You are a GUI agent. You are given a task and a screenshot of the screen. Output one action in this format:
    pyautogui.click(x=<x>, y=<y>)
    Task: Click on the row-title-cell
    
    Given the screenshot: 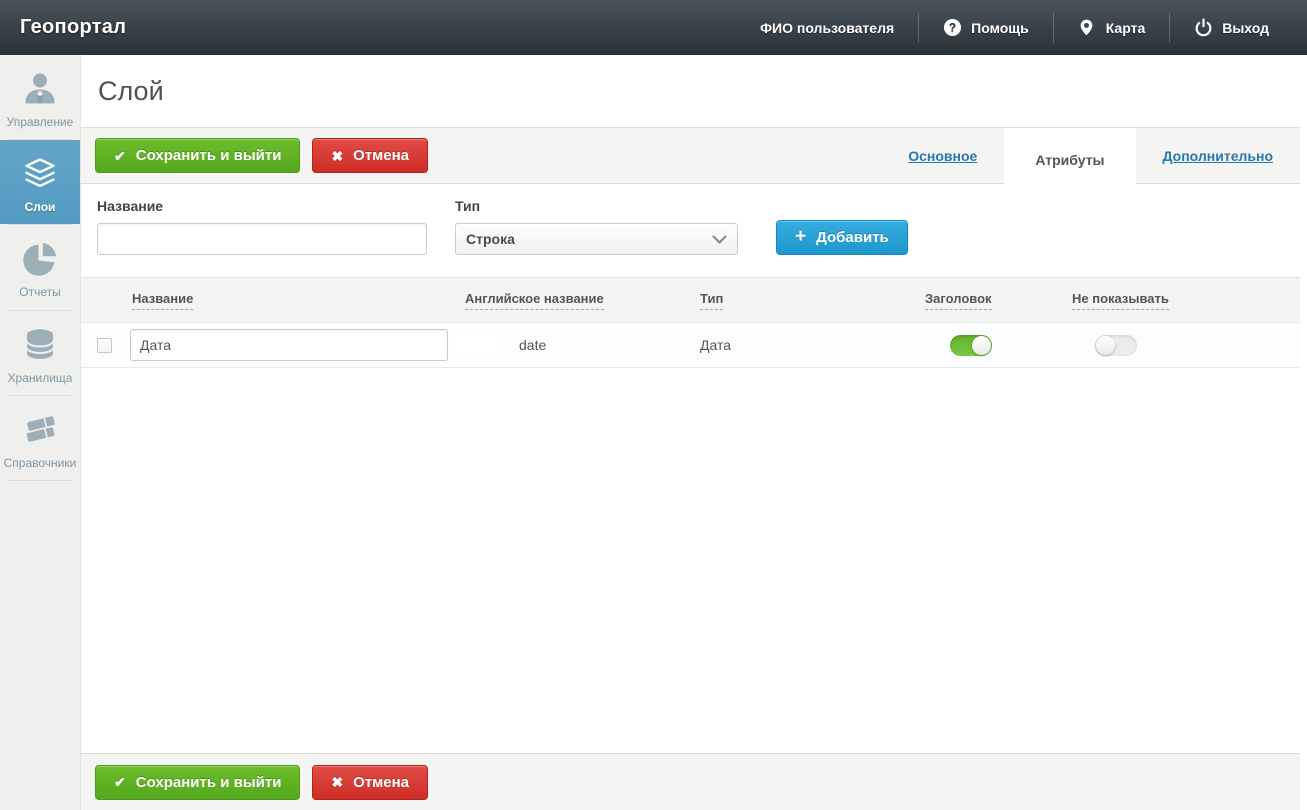 What is the action you would take?
    pyautogui.click(x=977, y=345)
    